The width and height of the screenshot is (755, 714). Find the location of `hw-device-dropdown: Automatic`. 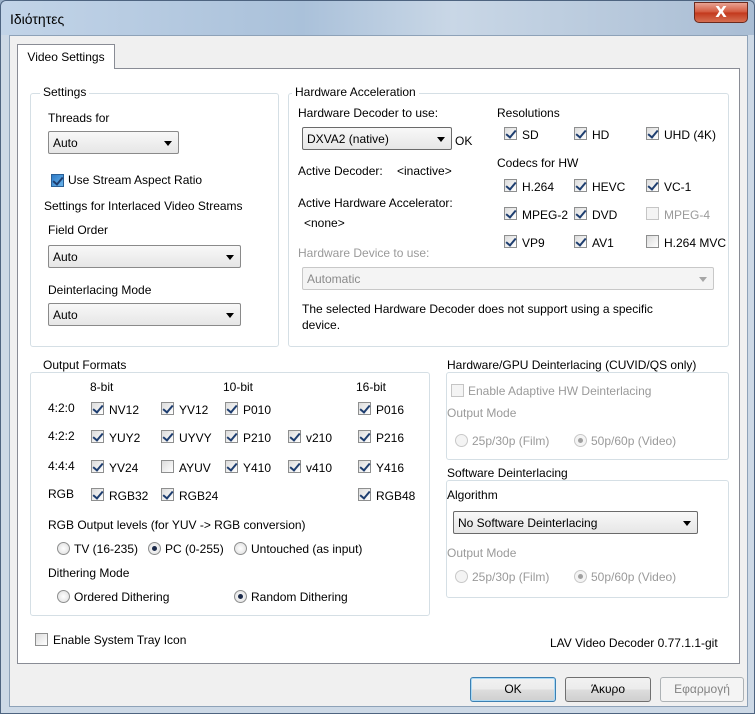

hw-device-dropdown: Automatic is located at coordinates (508, 278).